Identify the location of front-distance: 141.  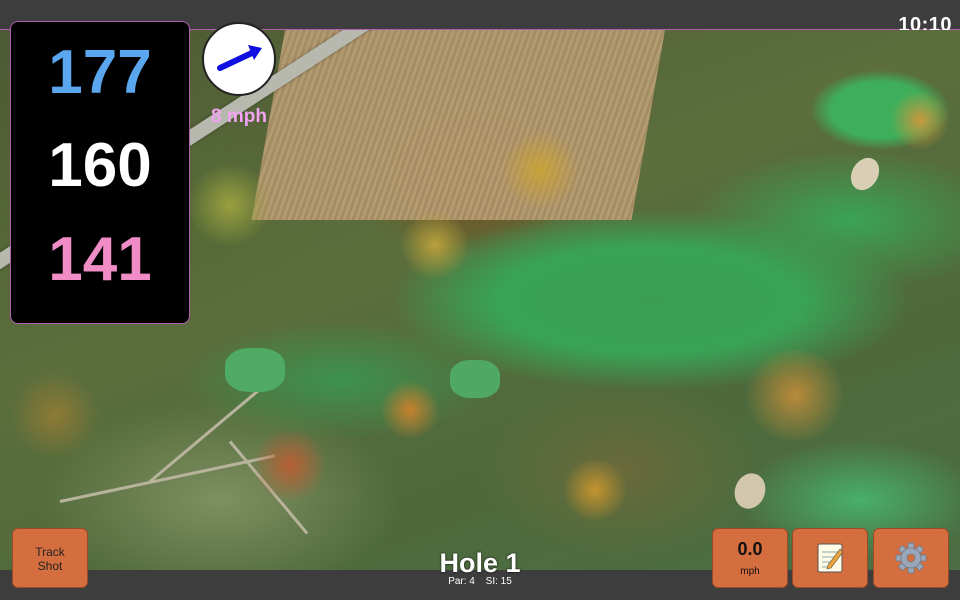
(100, 259).